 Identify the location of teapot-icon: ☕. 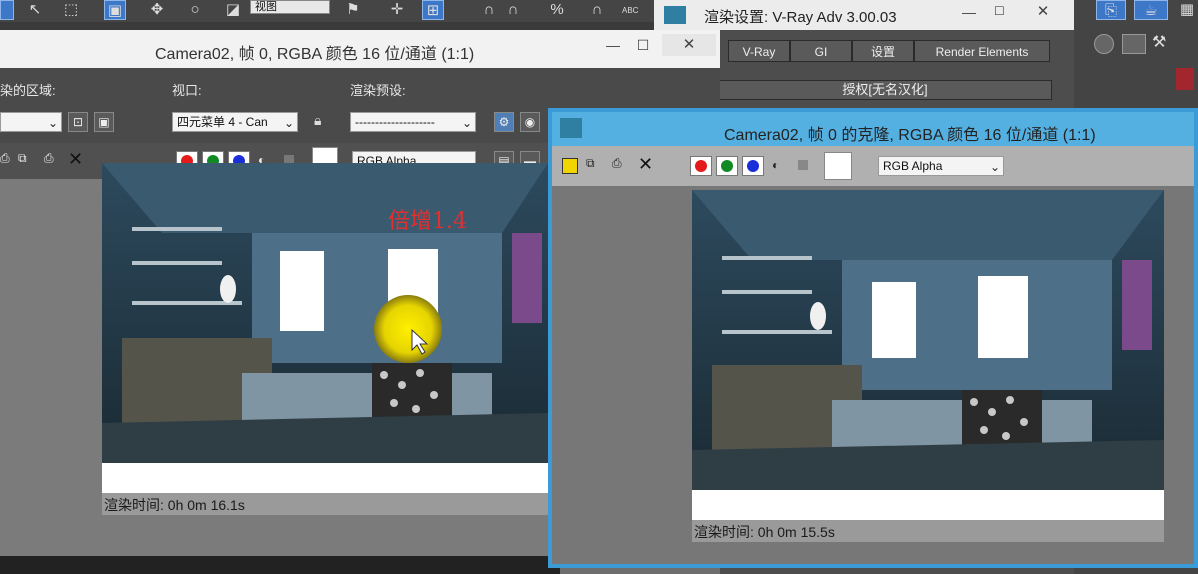
(1151, 10).